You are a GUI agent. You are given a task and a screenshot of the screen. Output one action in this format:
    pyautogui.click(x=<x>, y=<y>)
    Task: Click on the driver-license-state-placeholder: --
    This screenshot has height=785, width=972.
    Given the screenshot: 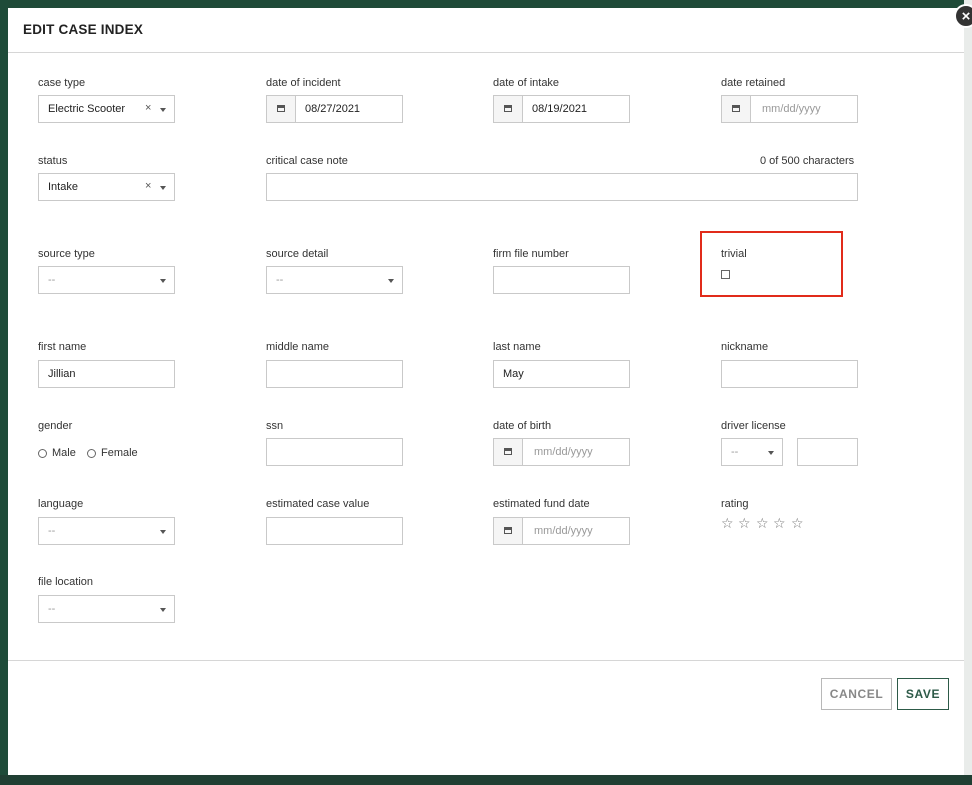 What is the action you would take?
    pyautogui.click(x=735, y=452)
    